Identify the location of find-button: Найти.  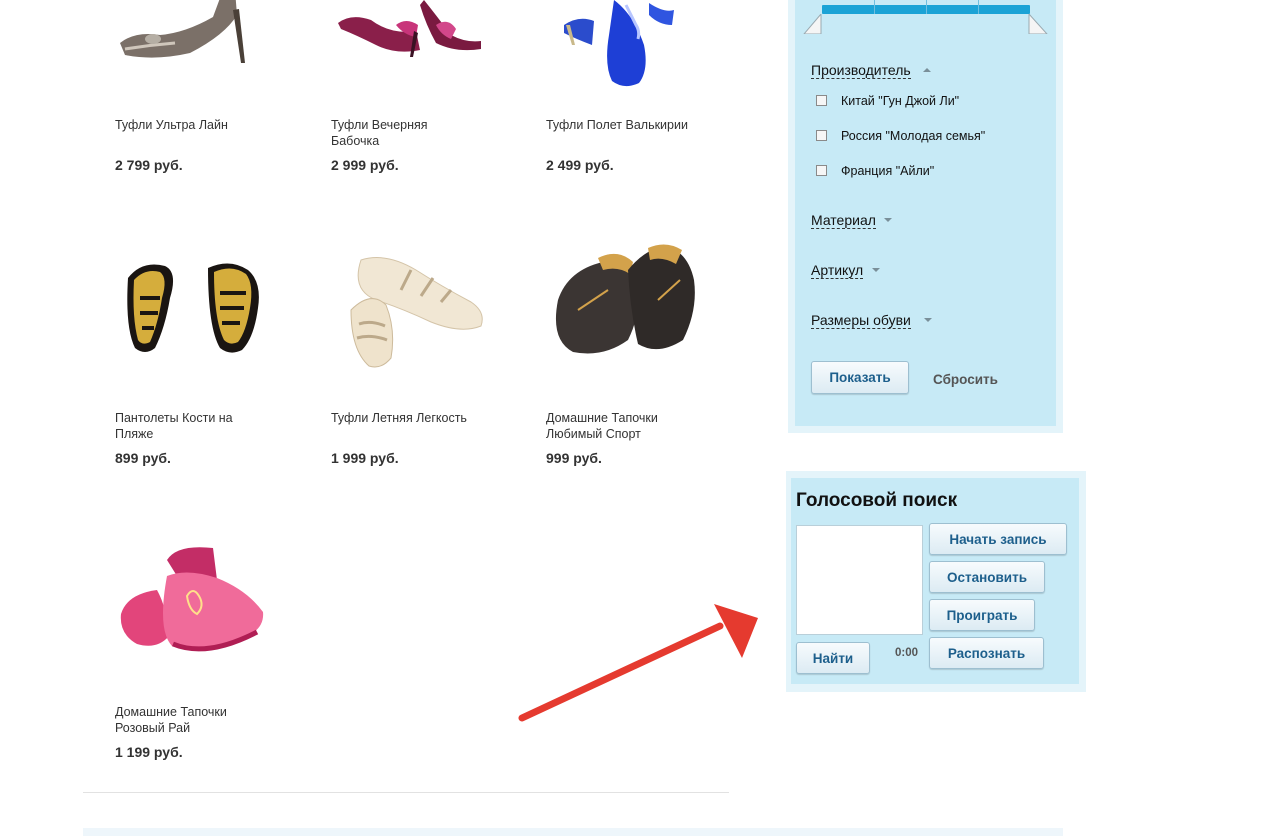
(833, 658).